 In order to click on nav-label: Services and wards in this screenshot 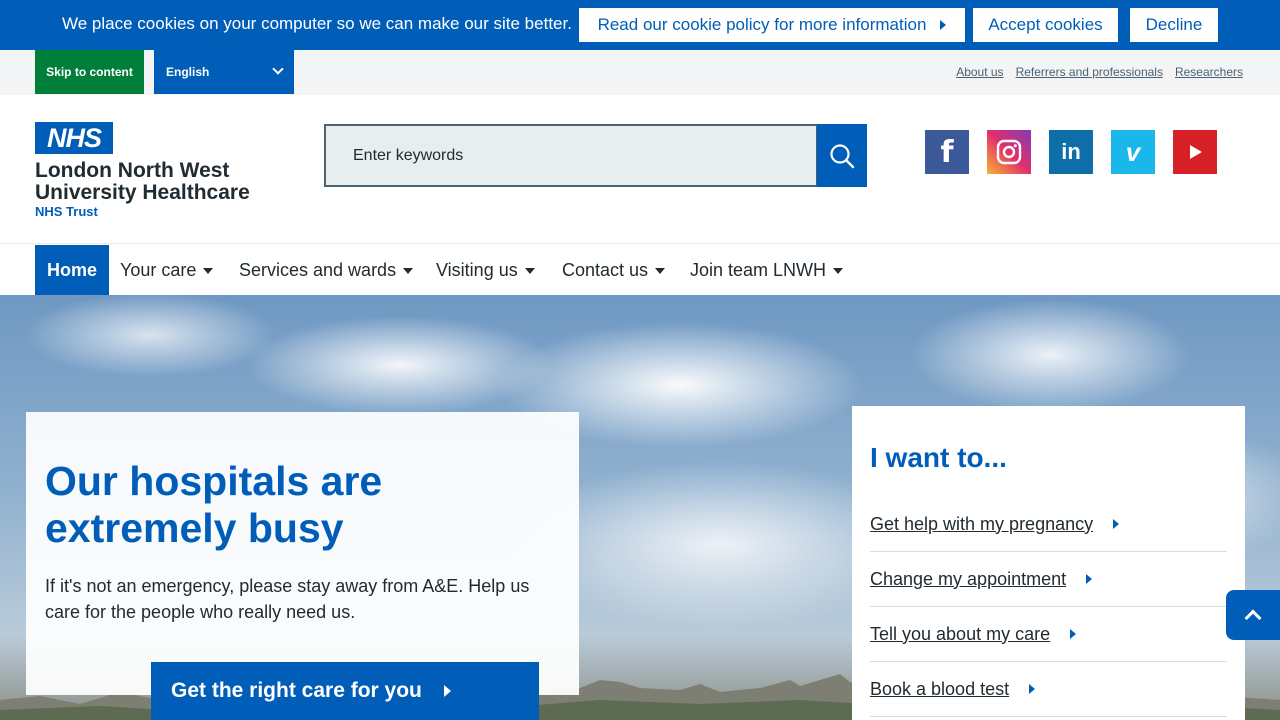, I will do `click(318, 269)`.